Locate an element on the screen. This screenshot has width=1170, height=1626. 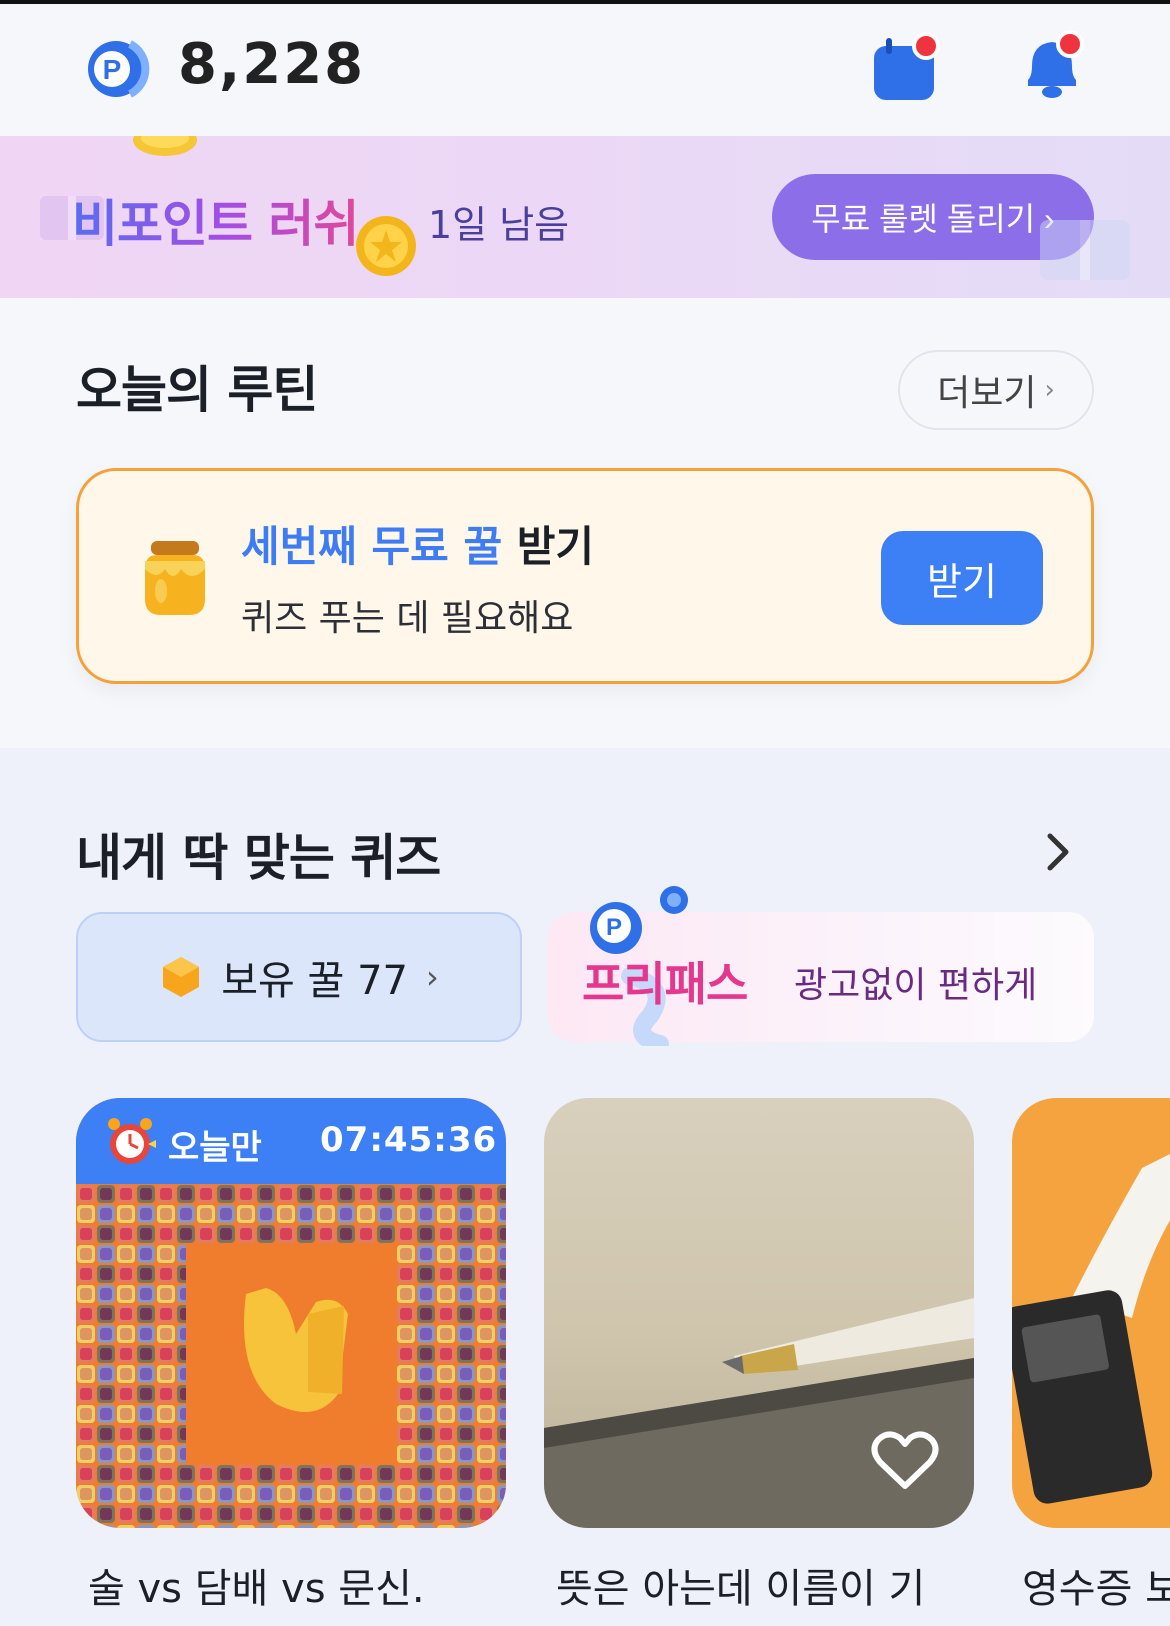
freepass-title: 프리패스 is located at coordinates (665, 984).